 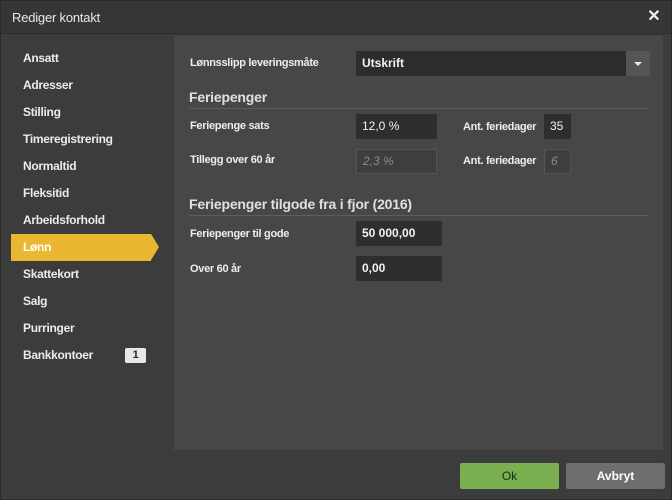 What do you see at coordinates (215, 269) in the screenshot?
I see `over60-due-label: Over 60 år` at bounding box center [215, 269].